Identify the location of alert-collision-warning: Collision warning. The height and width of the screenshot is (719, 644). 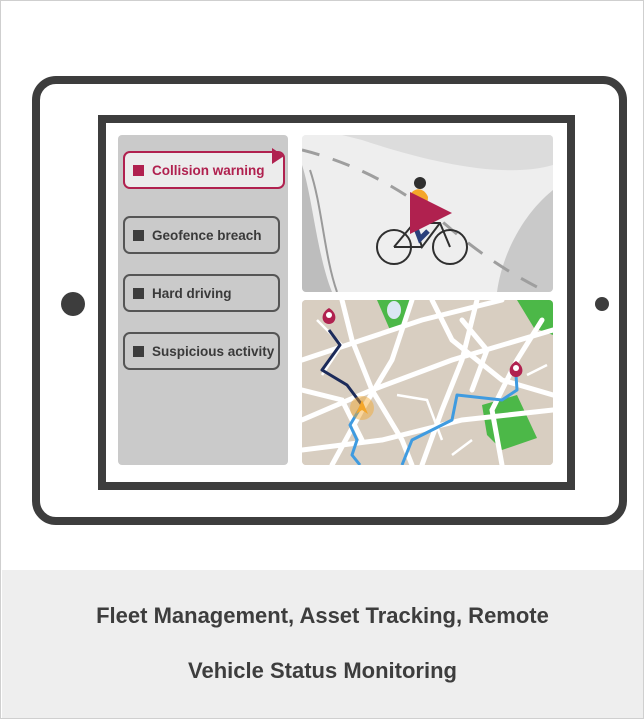
(204, 170).